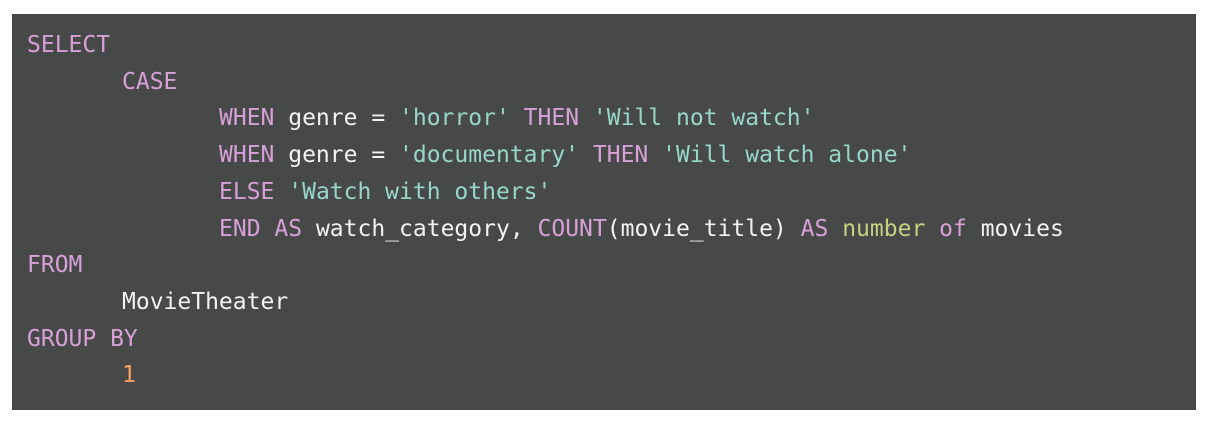 This screenshot has height=434, width=1212. I want to click on code-line: GROUP BY, so click(82, 339).